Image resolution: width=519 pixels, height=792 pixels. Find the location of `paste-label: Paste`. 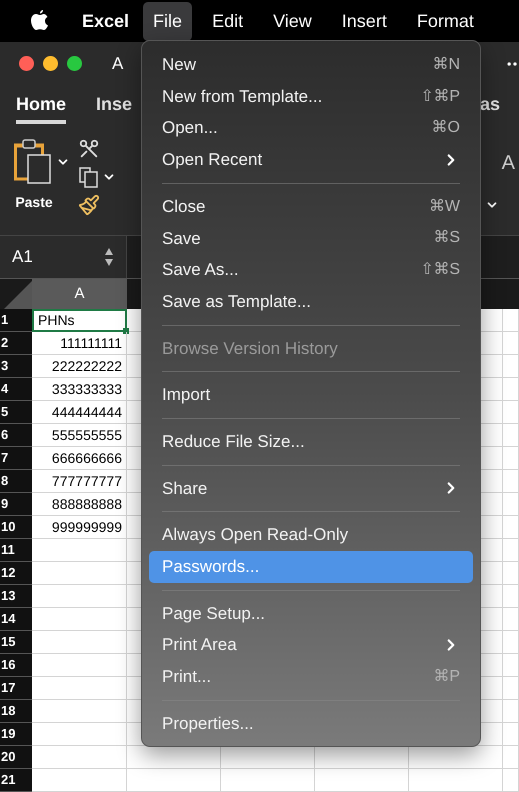

paste-label: Paste is located at coordinates (34, 202).